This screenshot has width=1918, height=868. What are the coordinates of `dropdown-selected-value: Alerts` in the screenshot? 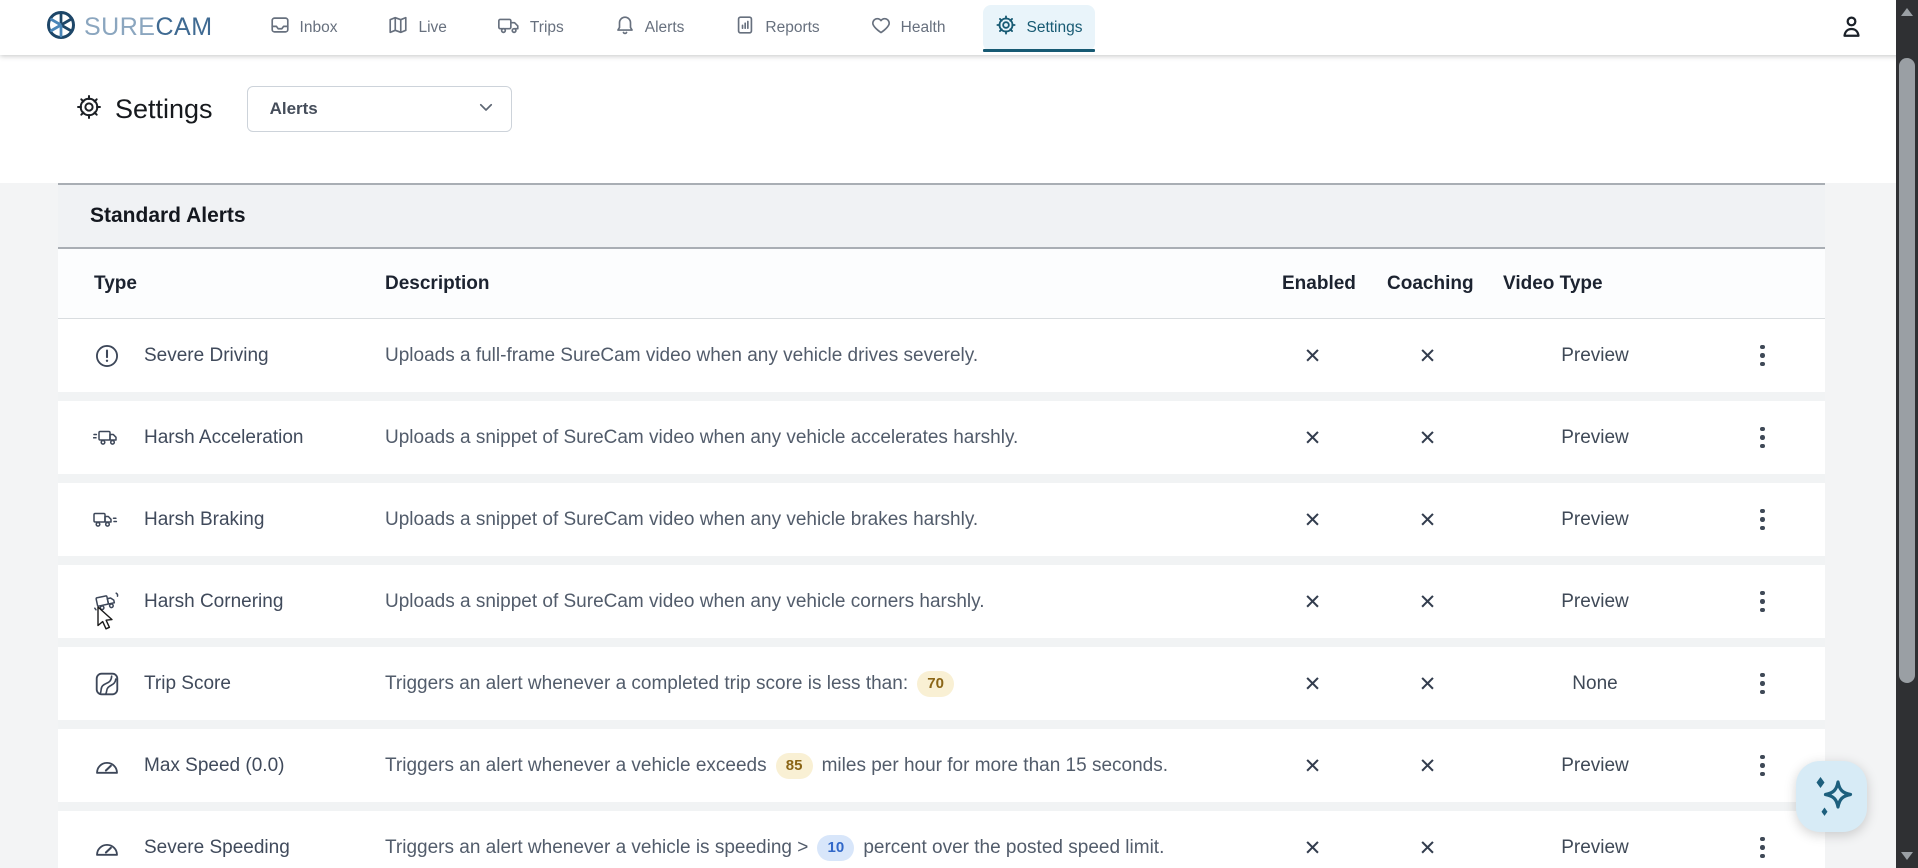 It's located at (293, 108).